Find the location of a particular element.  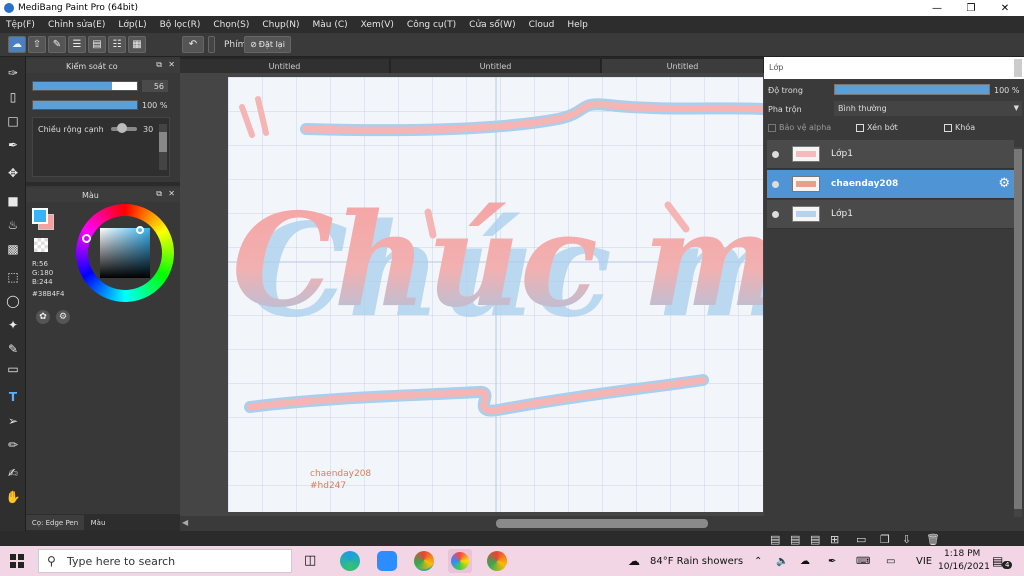

rectangle-select-icon: □ is located at coordinates (13, 121).